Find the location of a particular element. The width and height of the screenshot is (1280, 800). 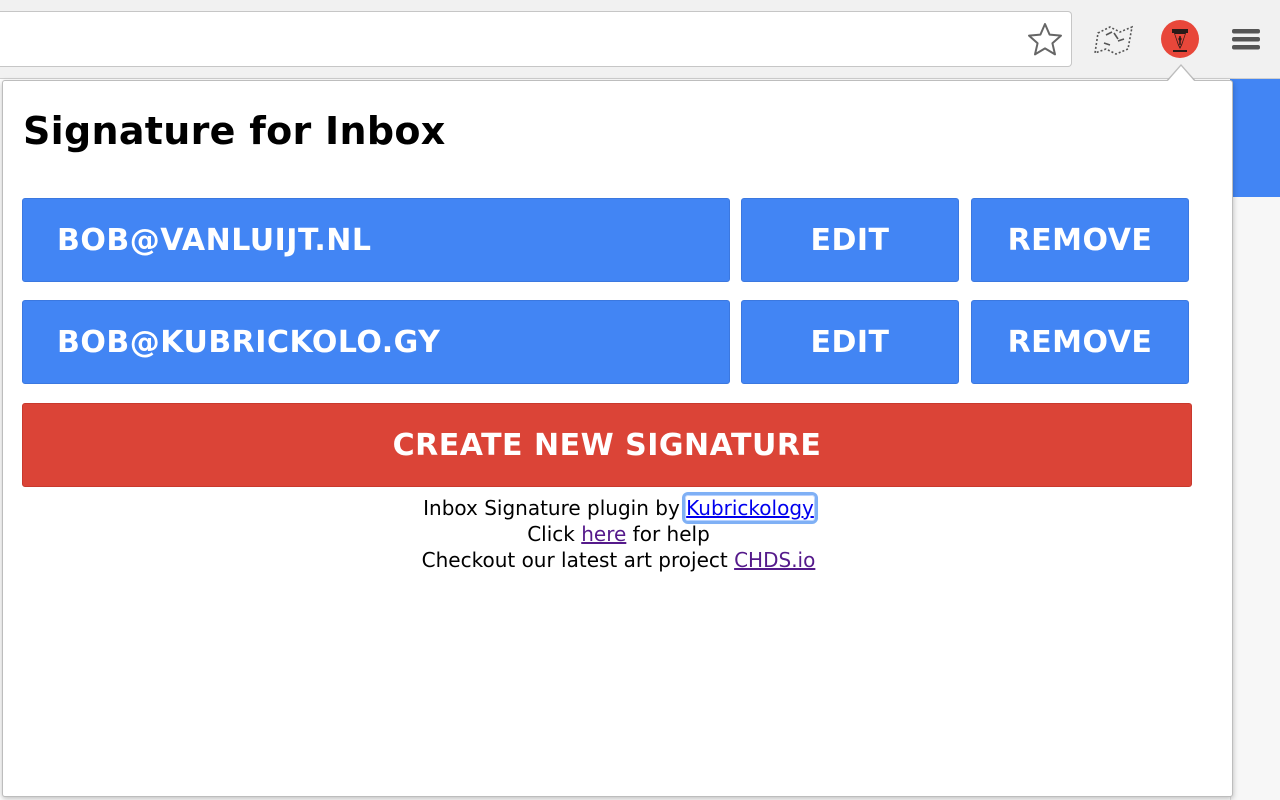

map-extension-icon is located at coordinates (1114, 39).